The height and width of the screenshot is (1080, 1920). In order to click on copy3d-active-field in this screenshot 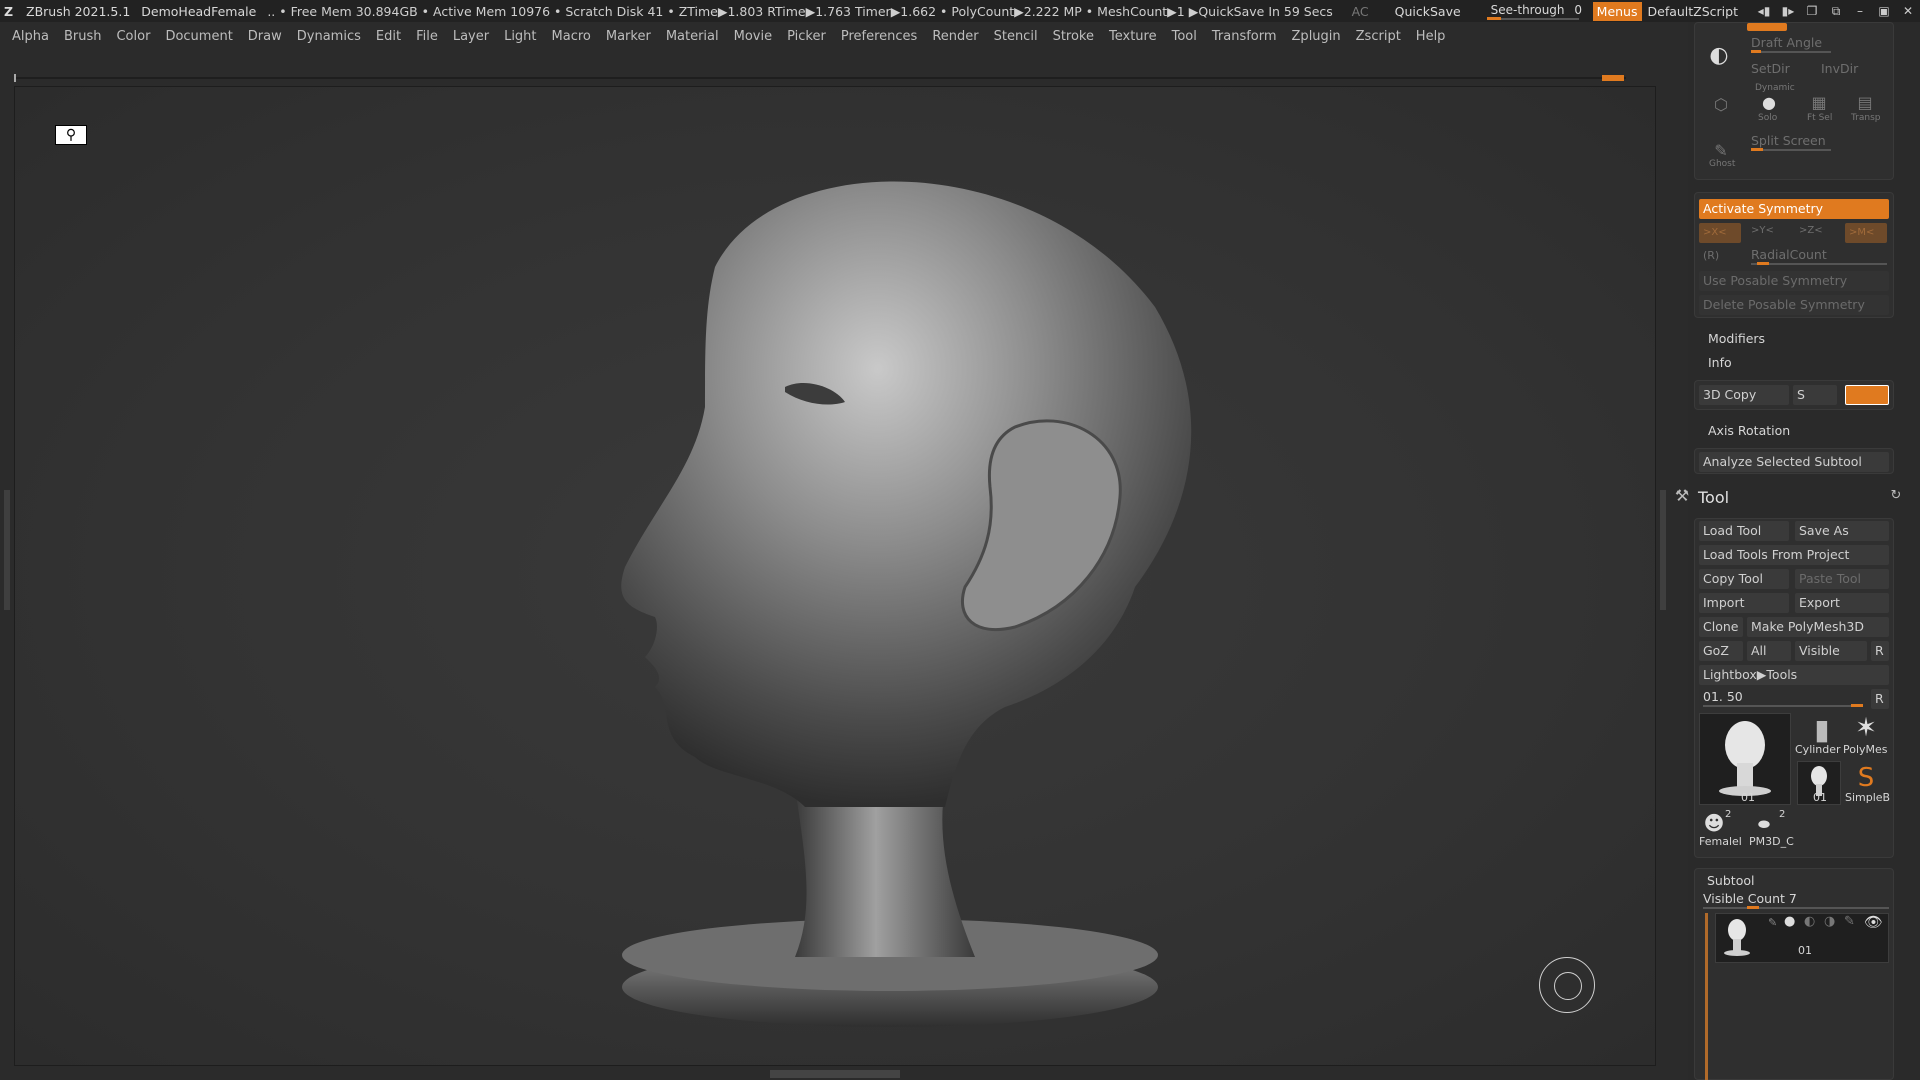, I will do `click(1867, 395)`.